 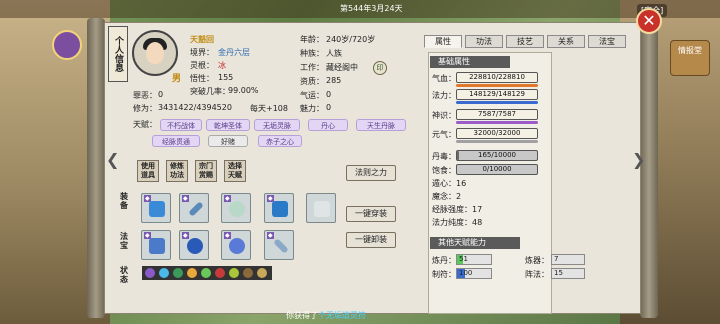 What do you see at coordinates (497, 94) in the screenshot?
I see `mana-bar: 148129/148129` at bounding box center [497, 94].